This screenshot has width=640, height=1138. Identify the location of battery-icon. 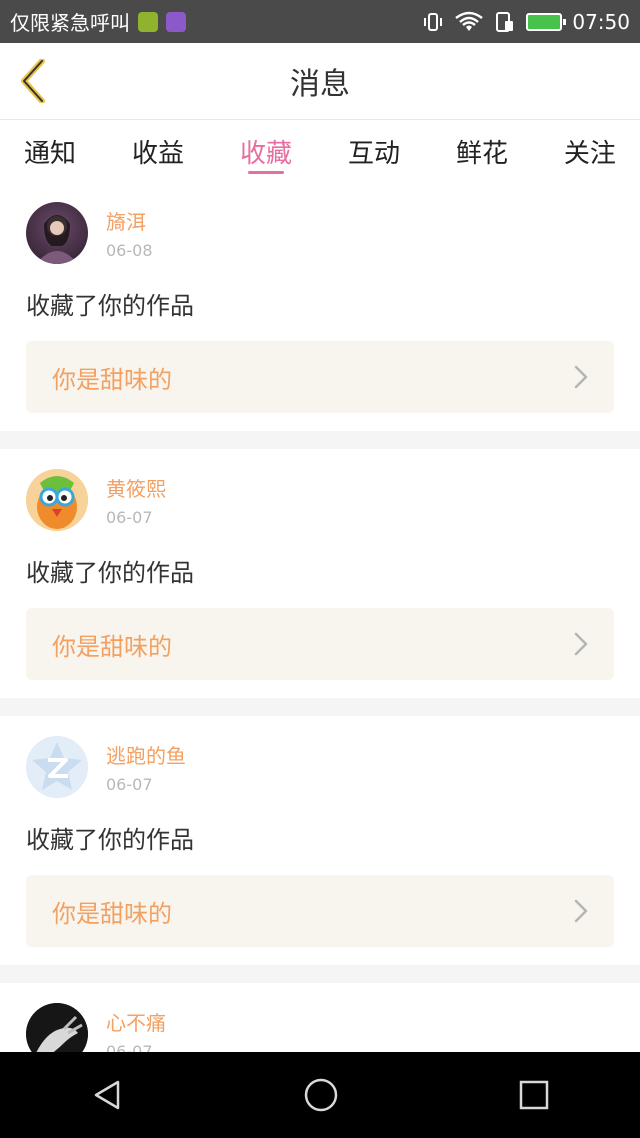
(546, 21).